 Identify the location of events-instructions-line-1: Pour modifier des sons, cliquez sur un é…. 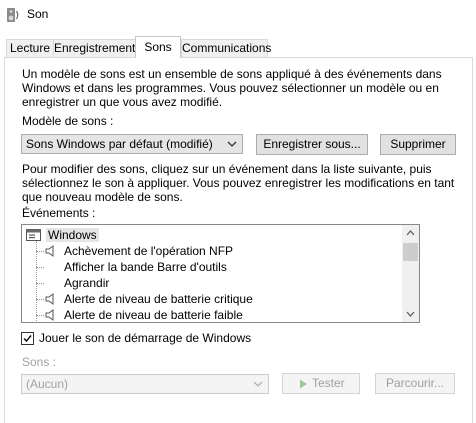
(227, 169).